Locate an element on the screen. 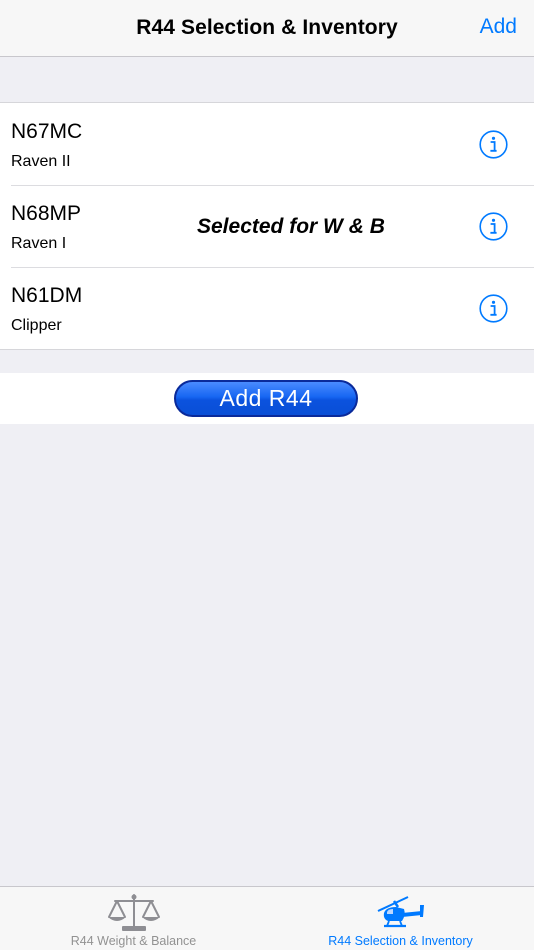 This screenshot has height=950, width=534. add-r44-button: Add R44 is located at coordinates (266, 398).